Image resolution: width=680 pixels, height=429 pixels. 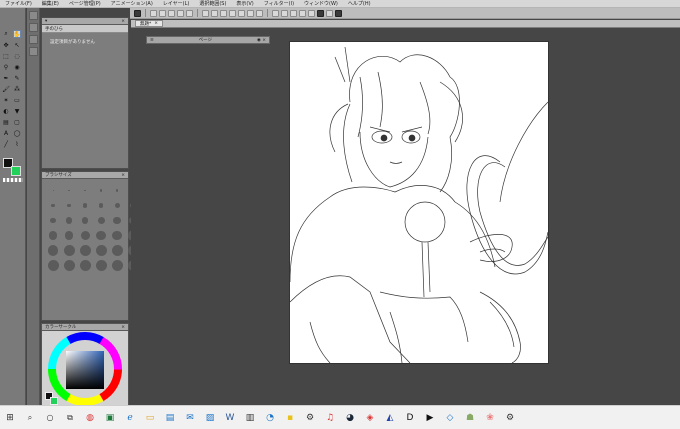 What do you see at coordinates (223, 13) in the screenshot?
I see `transform-icon` at bounding box center [223, 13].